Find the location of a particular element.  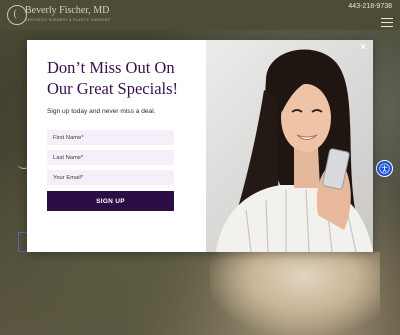

accessibility-icon is located at coordinates (384, 168).